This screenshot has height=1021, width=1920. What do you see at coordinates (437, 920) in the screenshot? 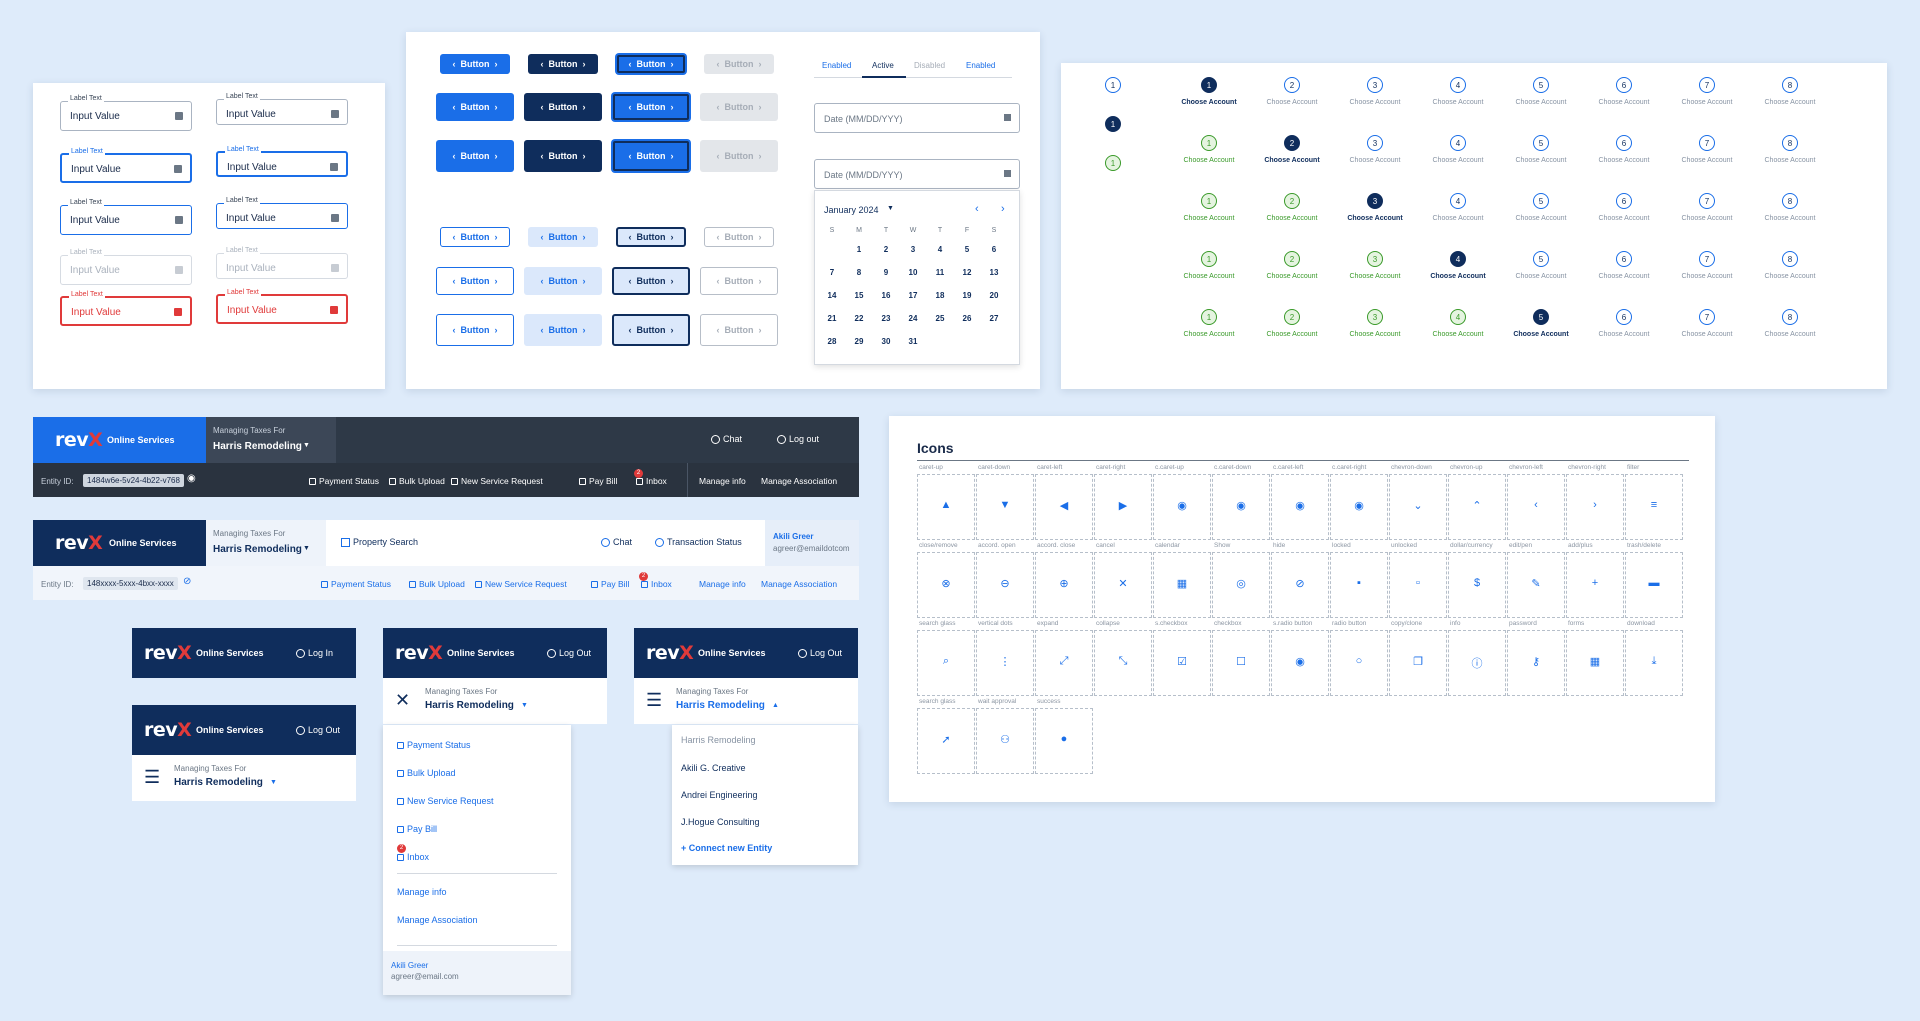
I see `manage-item-1: Manage Association` at bounding box center [437, 920].